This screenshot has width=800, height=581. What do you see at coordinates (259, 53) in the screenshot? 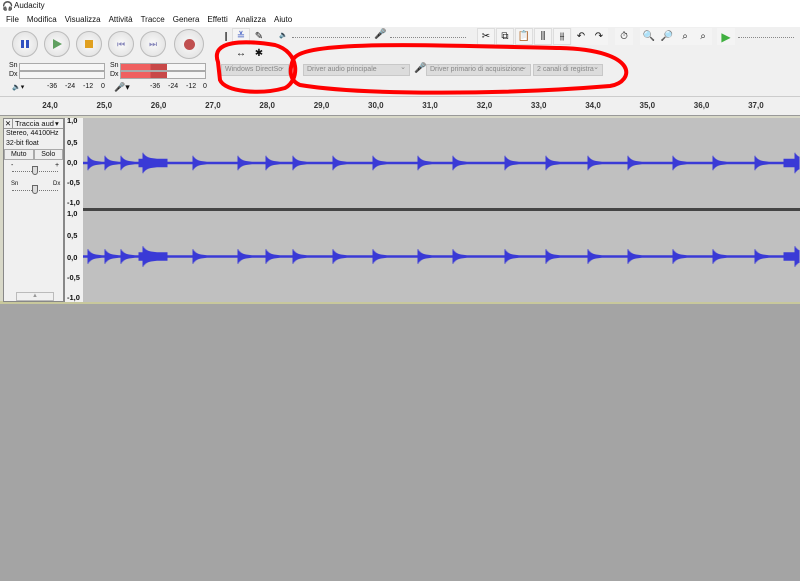
I see `multi-tool-icon: ✱` at bounding box center [259, 53].